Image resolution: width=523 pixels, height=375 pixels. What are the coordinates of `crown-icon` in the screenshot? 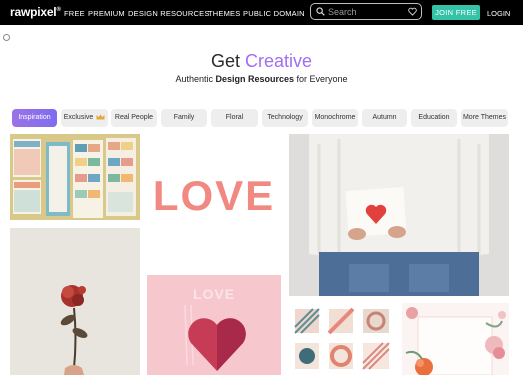 It's located at (100, 117).